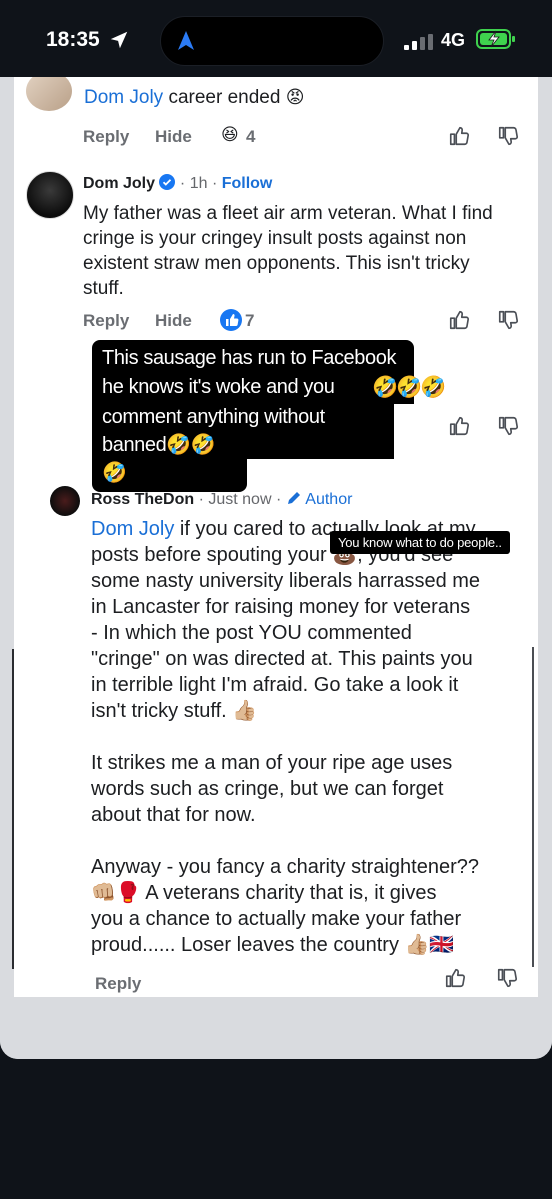 The height and width of the screenshot is (1199, 552). I want to click on ross-thedon-avatar, so click(65, 501).